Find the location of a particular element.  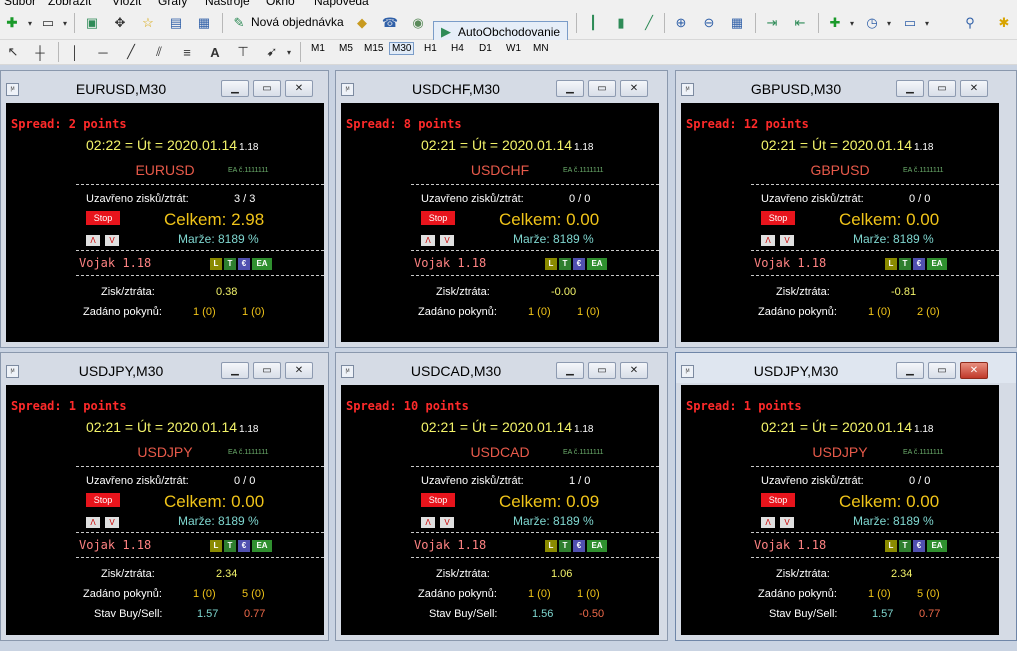

zoom-out-icon: ⊖ is located at coordinates (709, 23).